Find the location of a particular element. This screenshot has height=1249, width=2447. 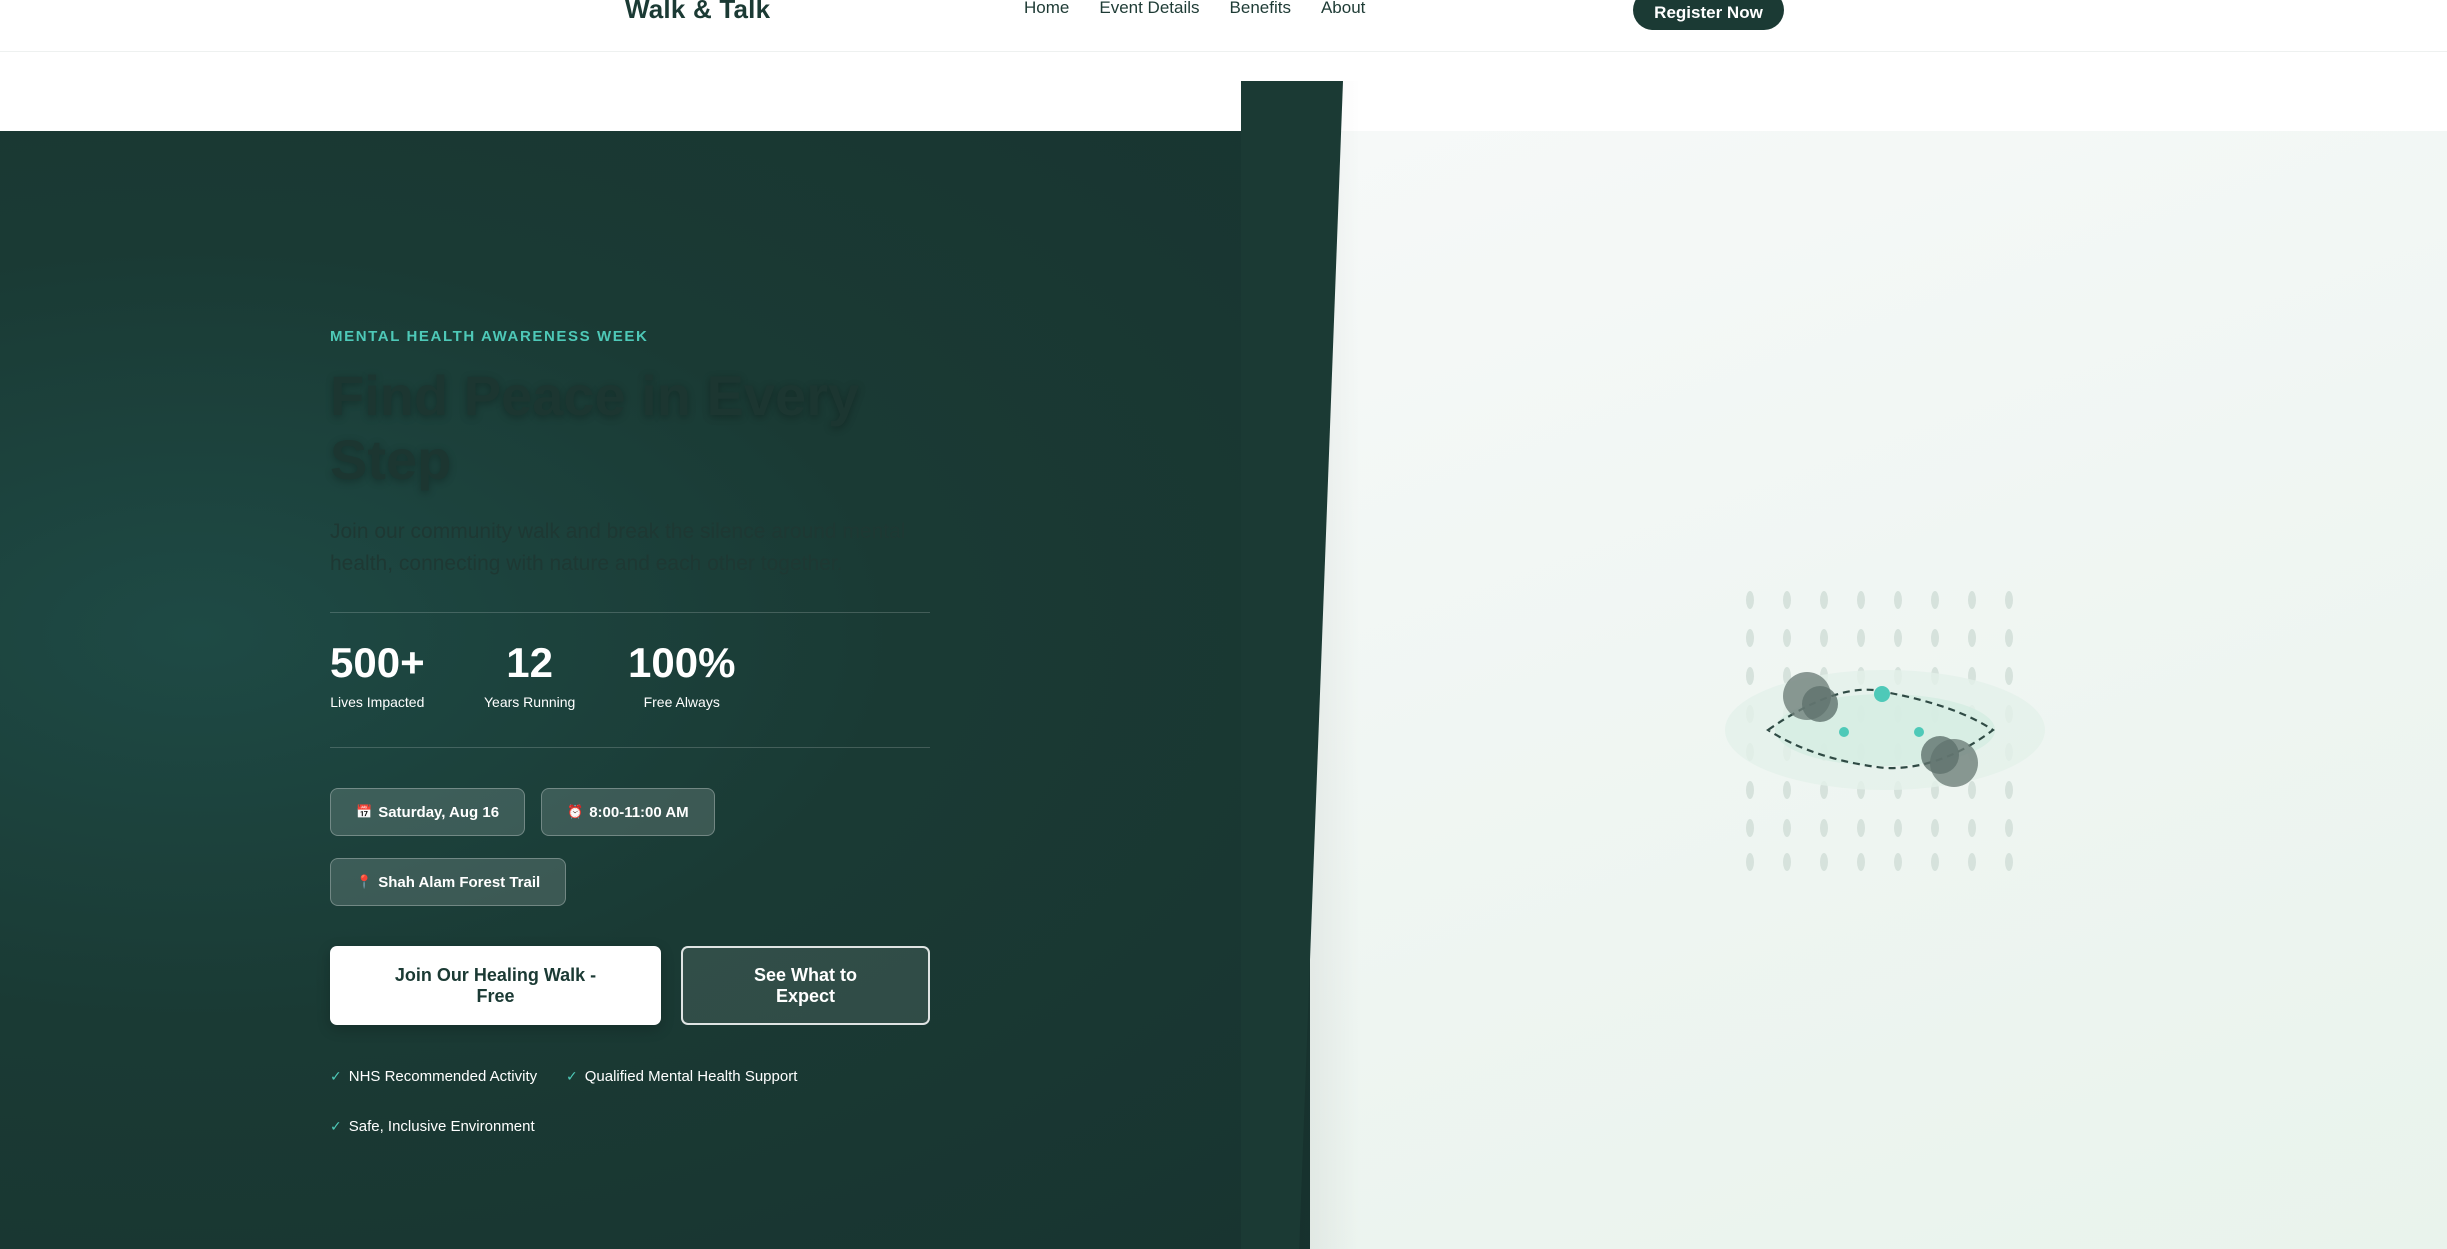

chip-label: Saturday, Aug 16 is located at coordinates (439, 812).